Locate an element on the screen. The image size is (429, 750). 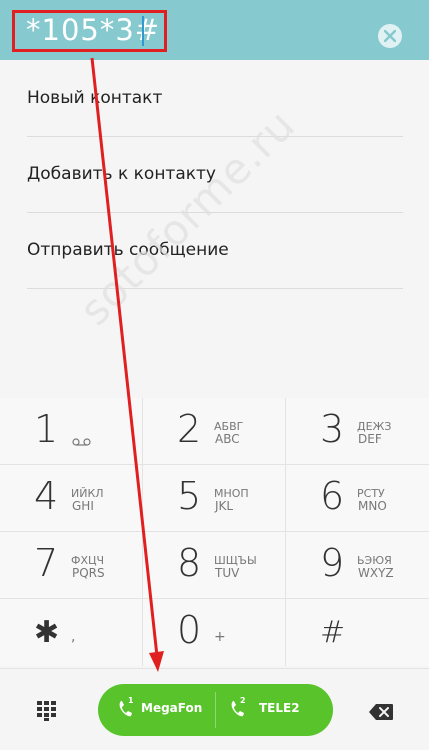
key-star: ✱ , is located at coordinates (71, 632).